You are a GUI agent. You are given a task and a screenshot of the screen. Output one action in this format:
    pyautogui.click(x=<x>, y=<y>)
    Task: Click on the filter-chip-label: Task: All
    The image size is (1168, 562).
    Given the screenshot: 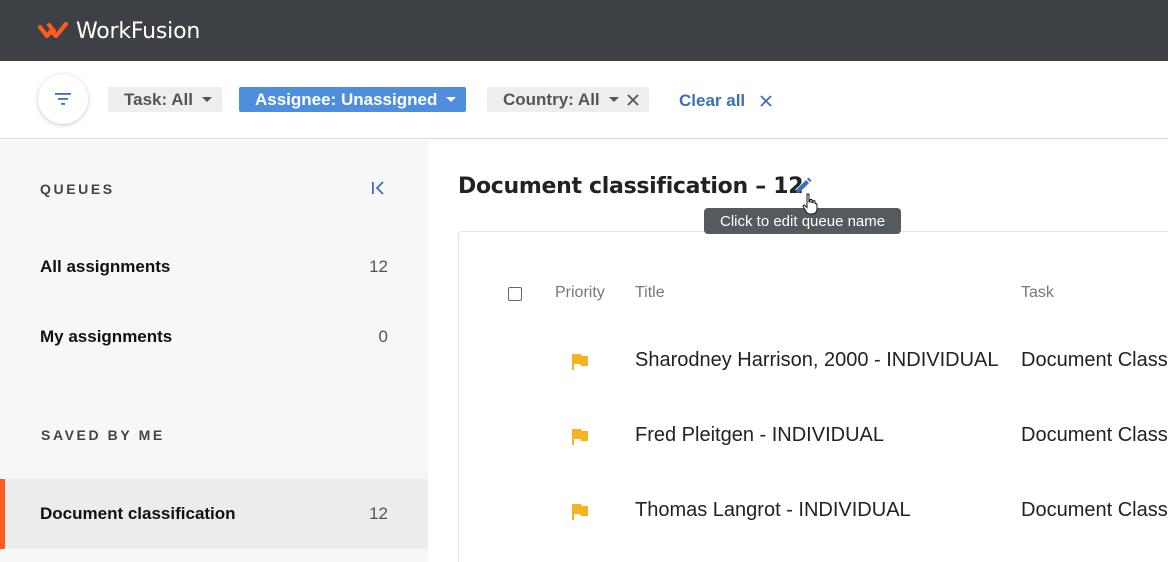 What is the action you would take?
    pyautogui.click(x=158, y=99)
    